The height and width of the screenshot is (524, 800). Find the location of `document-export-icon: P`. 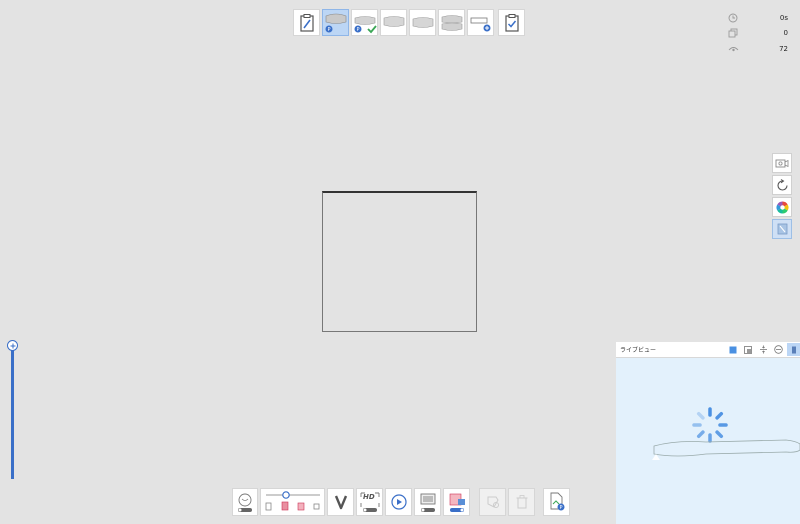

document-export-icon: P is located at coordinates (557, 501).